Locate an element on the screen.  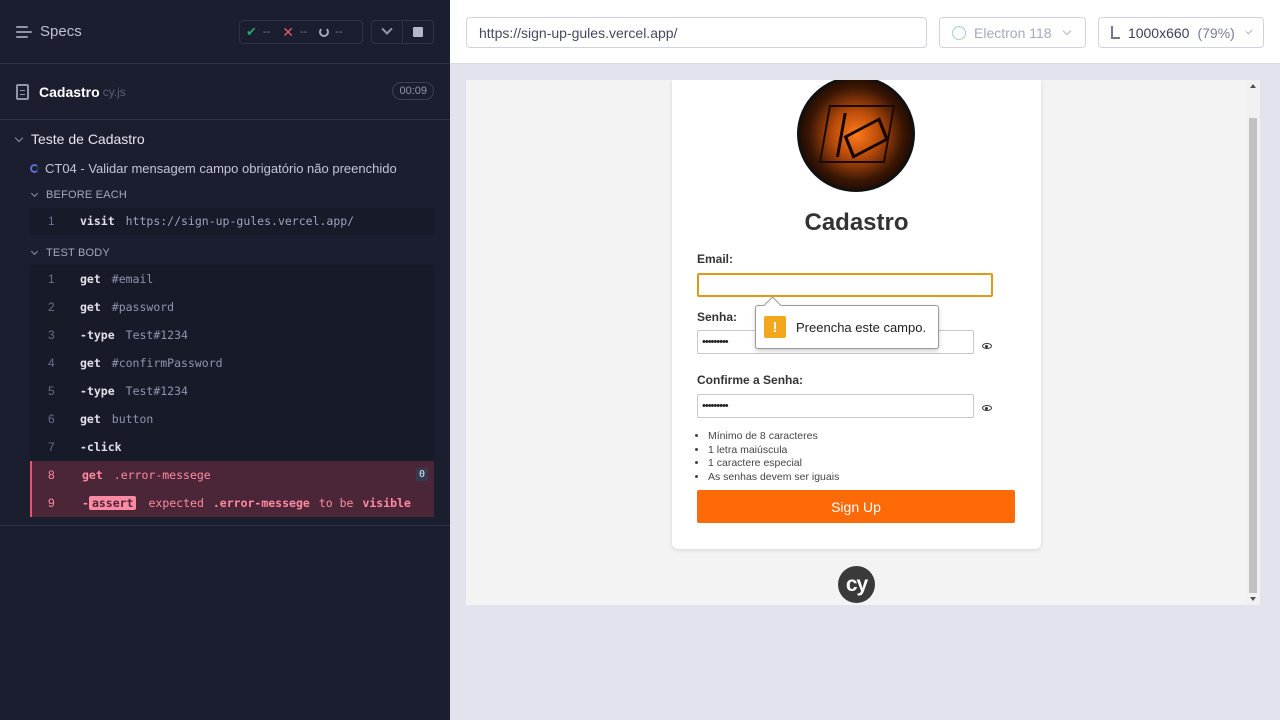
command-row: 3typeTest#1234 is located at coordinates (232, 335).